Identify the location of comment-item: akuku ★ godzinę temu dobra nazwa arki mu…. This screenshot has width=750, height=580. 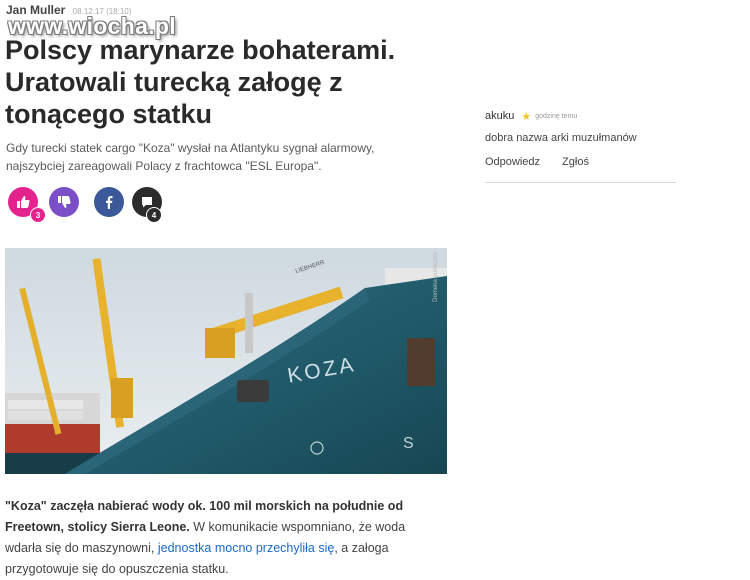
(580, 145).